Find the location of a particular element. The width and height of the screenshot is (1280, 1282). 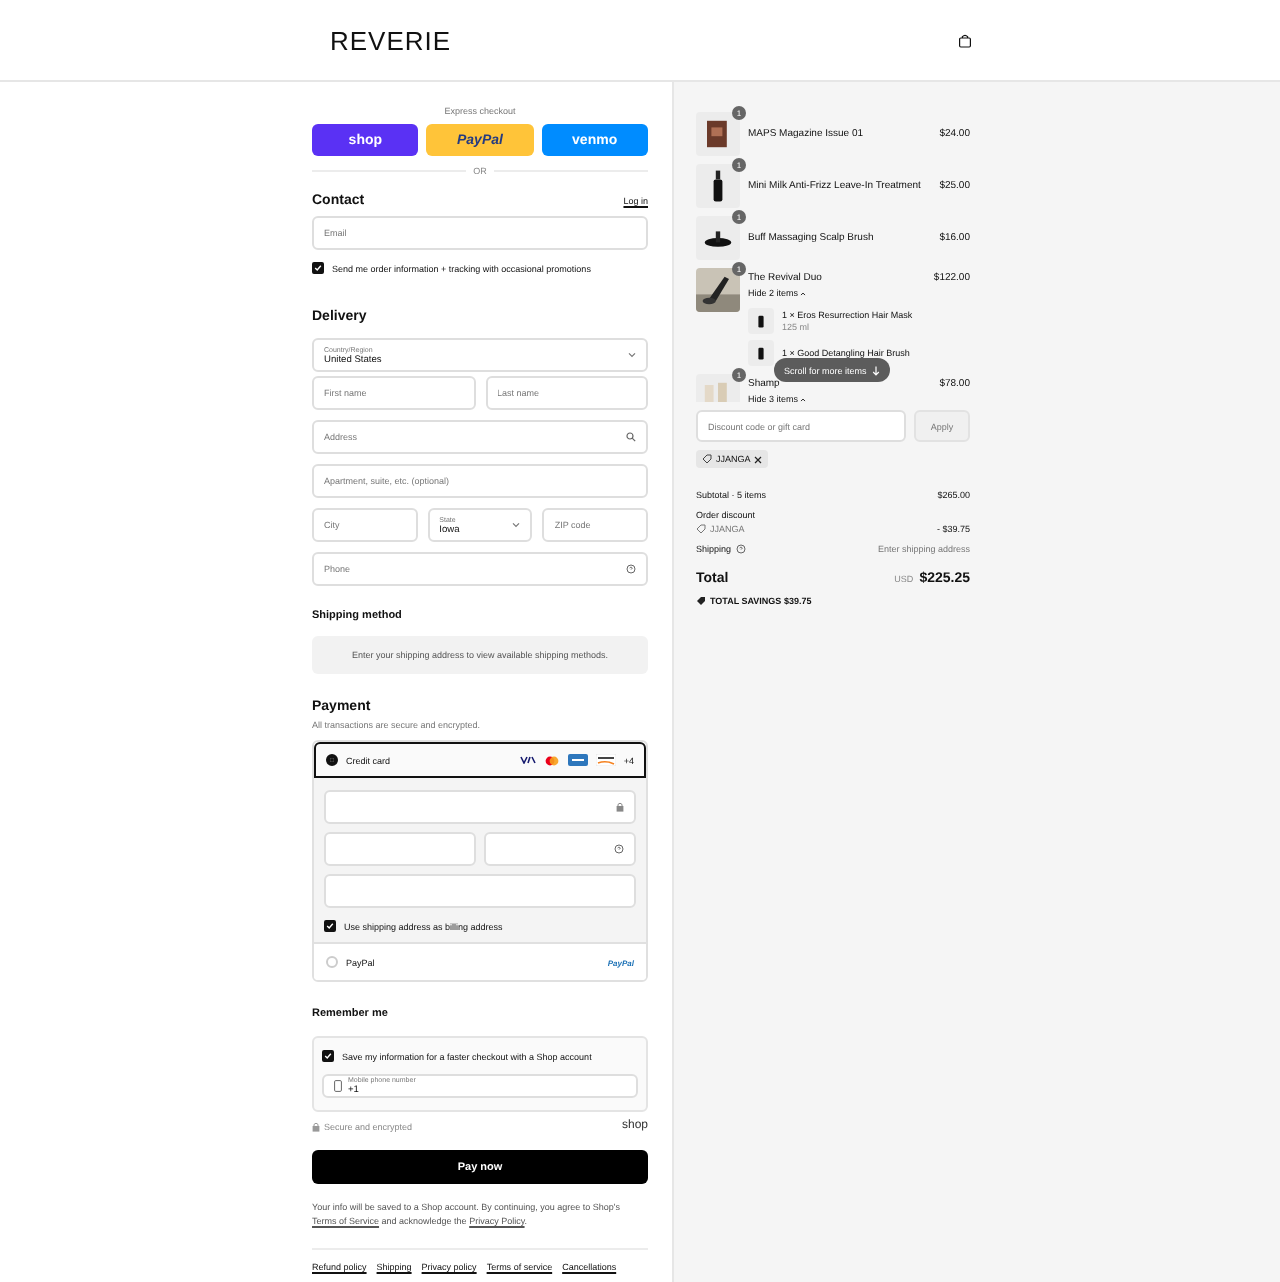

amex-icon is located at coordinates (577, 760).